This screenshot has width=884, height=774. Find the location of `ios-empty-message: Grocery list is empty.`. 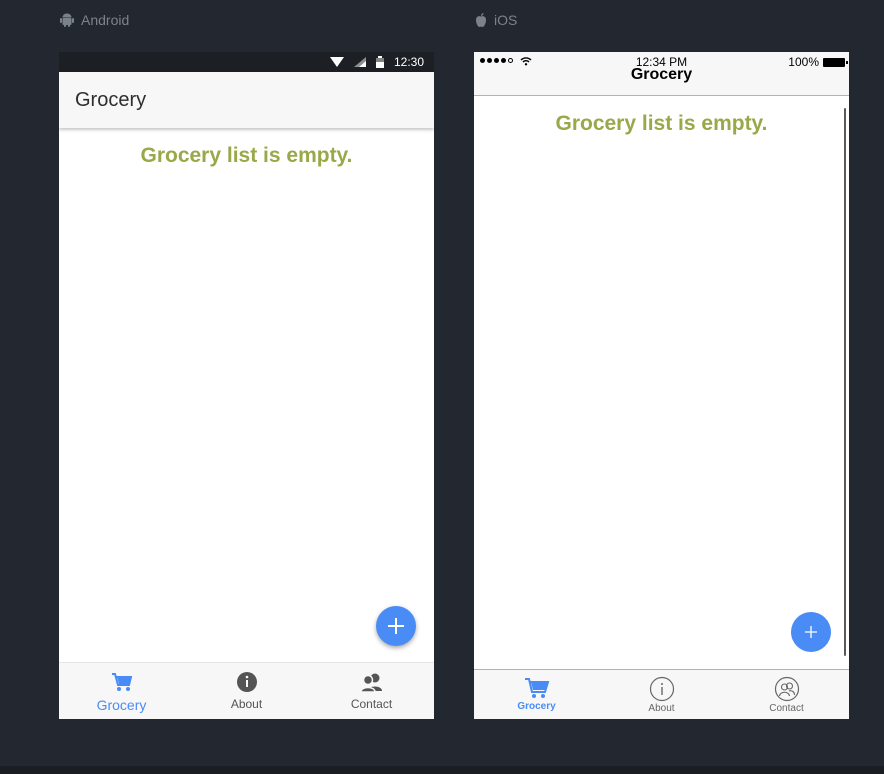

ios-empty-message: Grocery list is empty. is located at coordinates (661, 123).